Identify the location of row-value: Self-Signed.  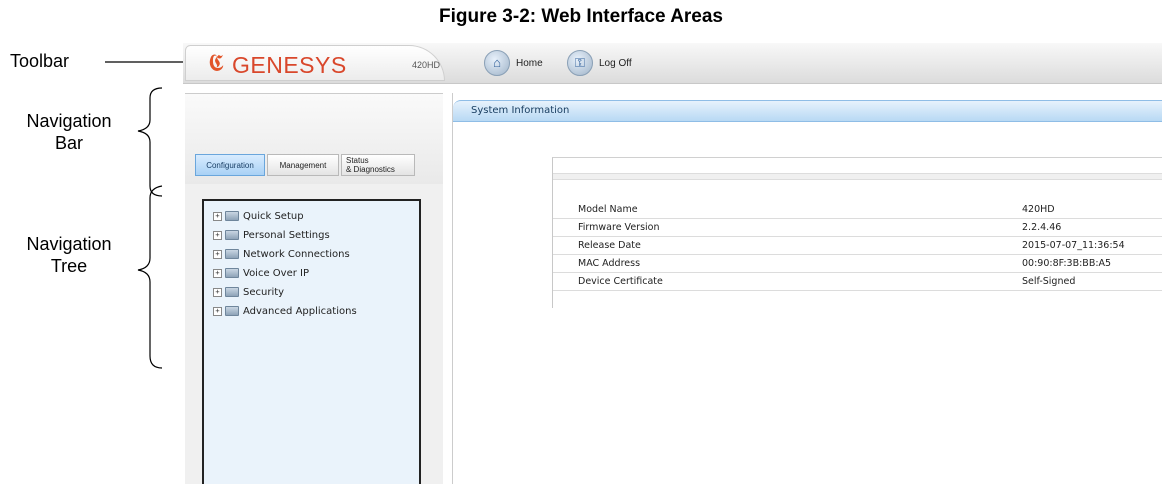
(1049, 281).